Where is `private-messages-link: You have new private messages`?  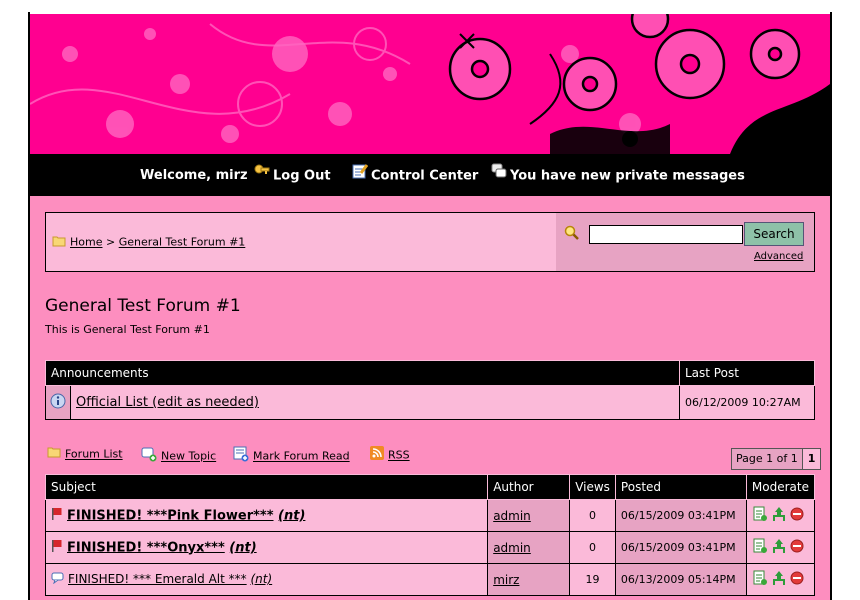 private-messages-link: You have new private messages is located at coordinates (618, 175).